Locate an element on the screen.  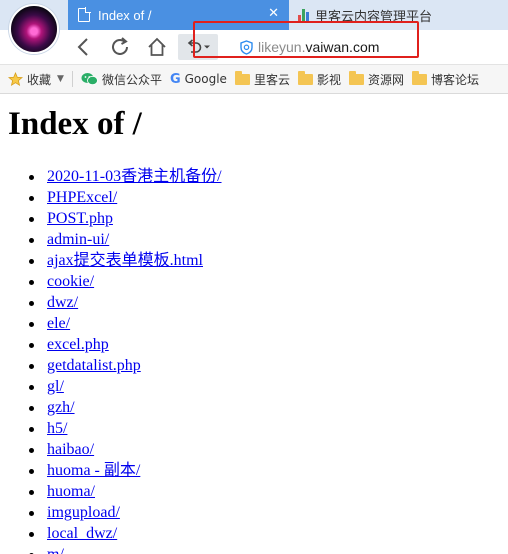
list-item: POST.php is located at coordinates (123, 219).